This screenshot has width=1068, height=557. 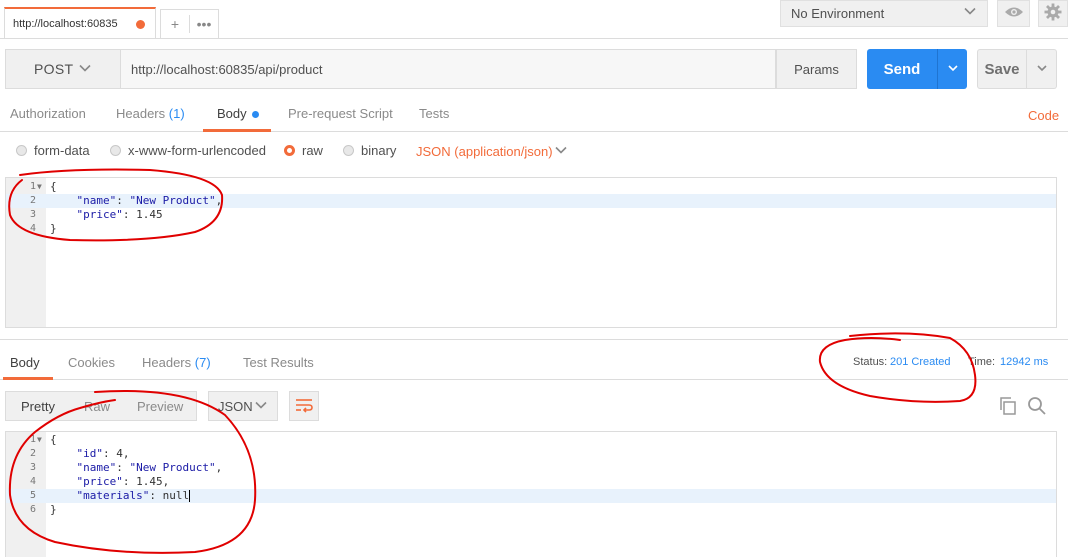 What do you see at coordinates (531, 229) in the screenshot?
I see `code-line: 4 }` at bounding box center [531, 229].